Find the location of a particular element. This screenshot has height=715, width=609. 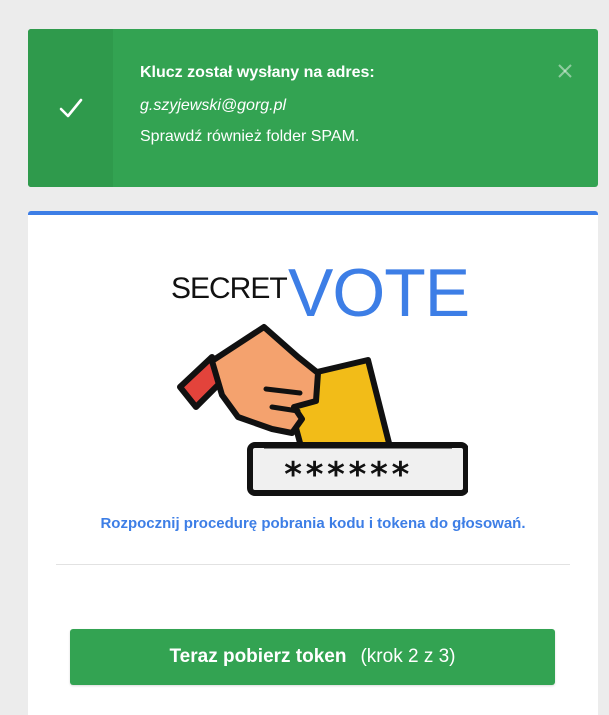

close-icon is located at coordinates (565, 71).